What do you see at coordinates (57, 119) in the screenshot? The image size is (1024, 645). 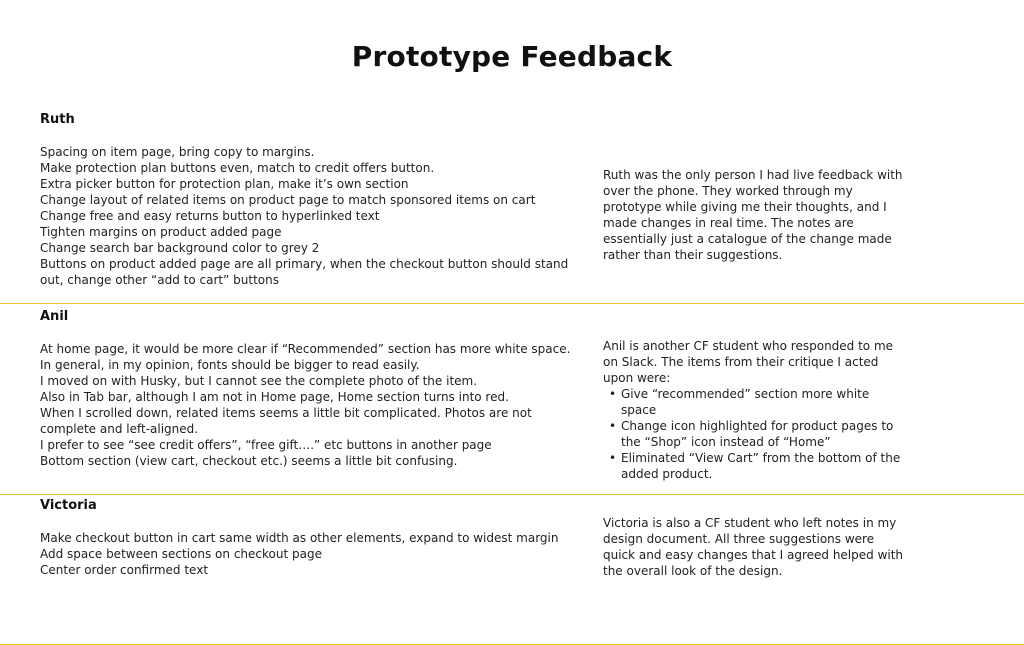 I see `reviewer-name-ruth: Ruth` at bounding box center [57, 119].